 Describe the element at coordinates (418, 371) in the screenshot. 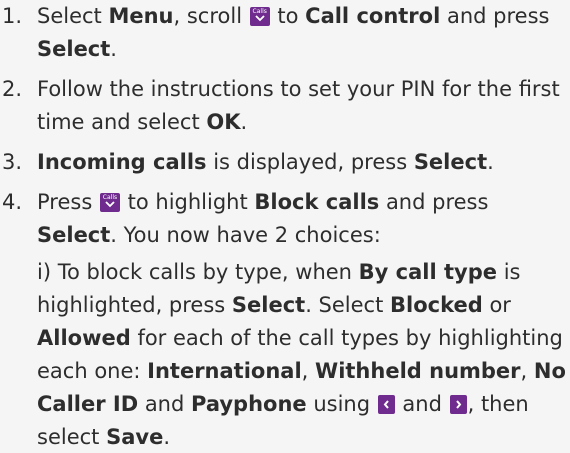

I see `step-key-term: Withheld number` at that location.